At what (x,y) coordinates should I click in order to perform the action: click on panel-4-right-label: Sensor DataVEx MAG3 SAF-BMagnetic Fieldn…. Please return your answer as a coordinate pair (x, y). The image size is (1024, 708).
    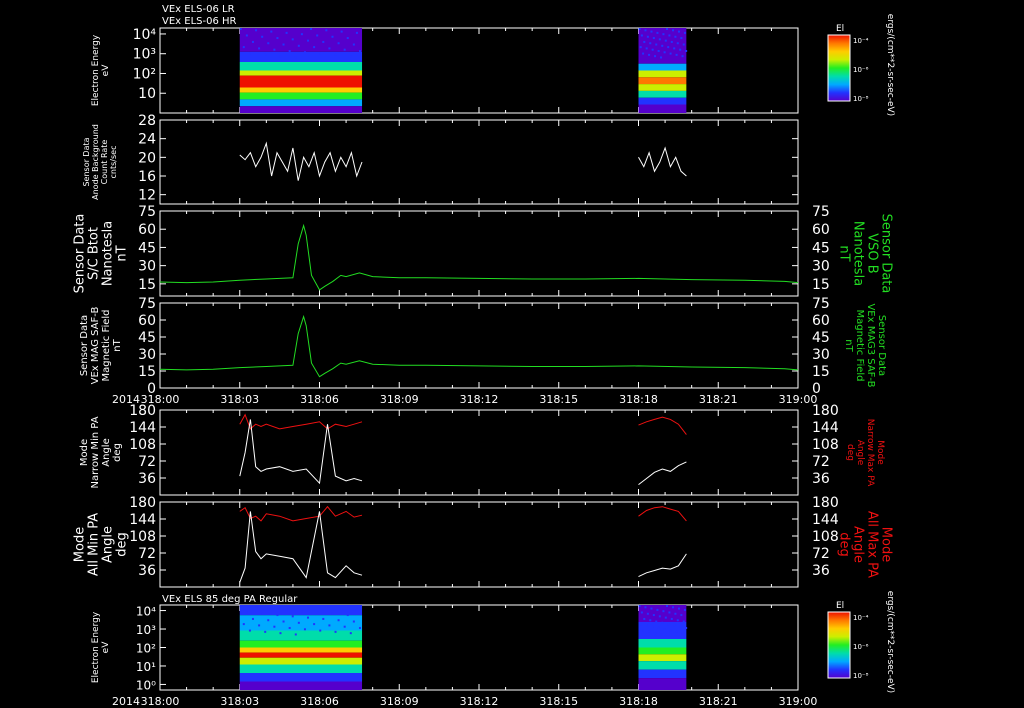
    Looking at the image, I should click on (865, 345).